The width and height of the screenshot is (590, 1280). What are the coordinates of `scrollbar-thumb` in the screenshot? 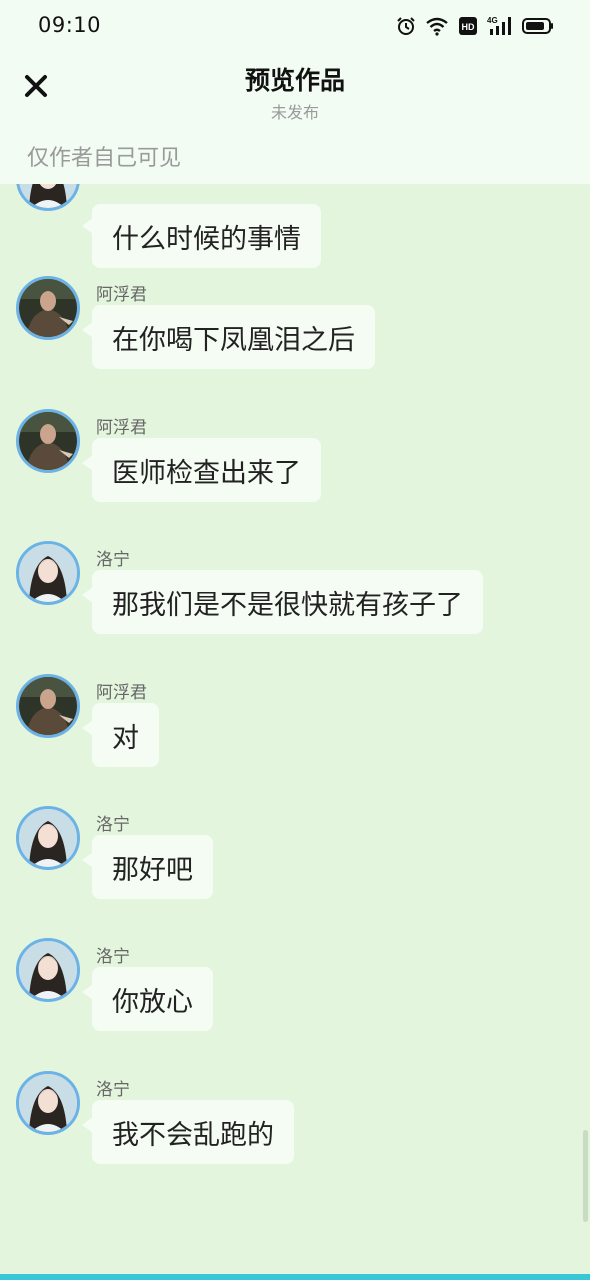 It's located at (585, 1176).